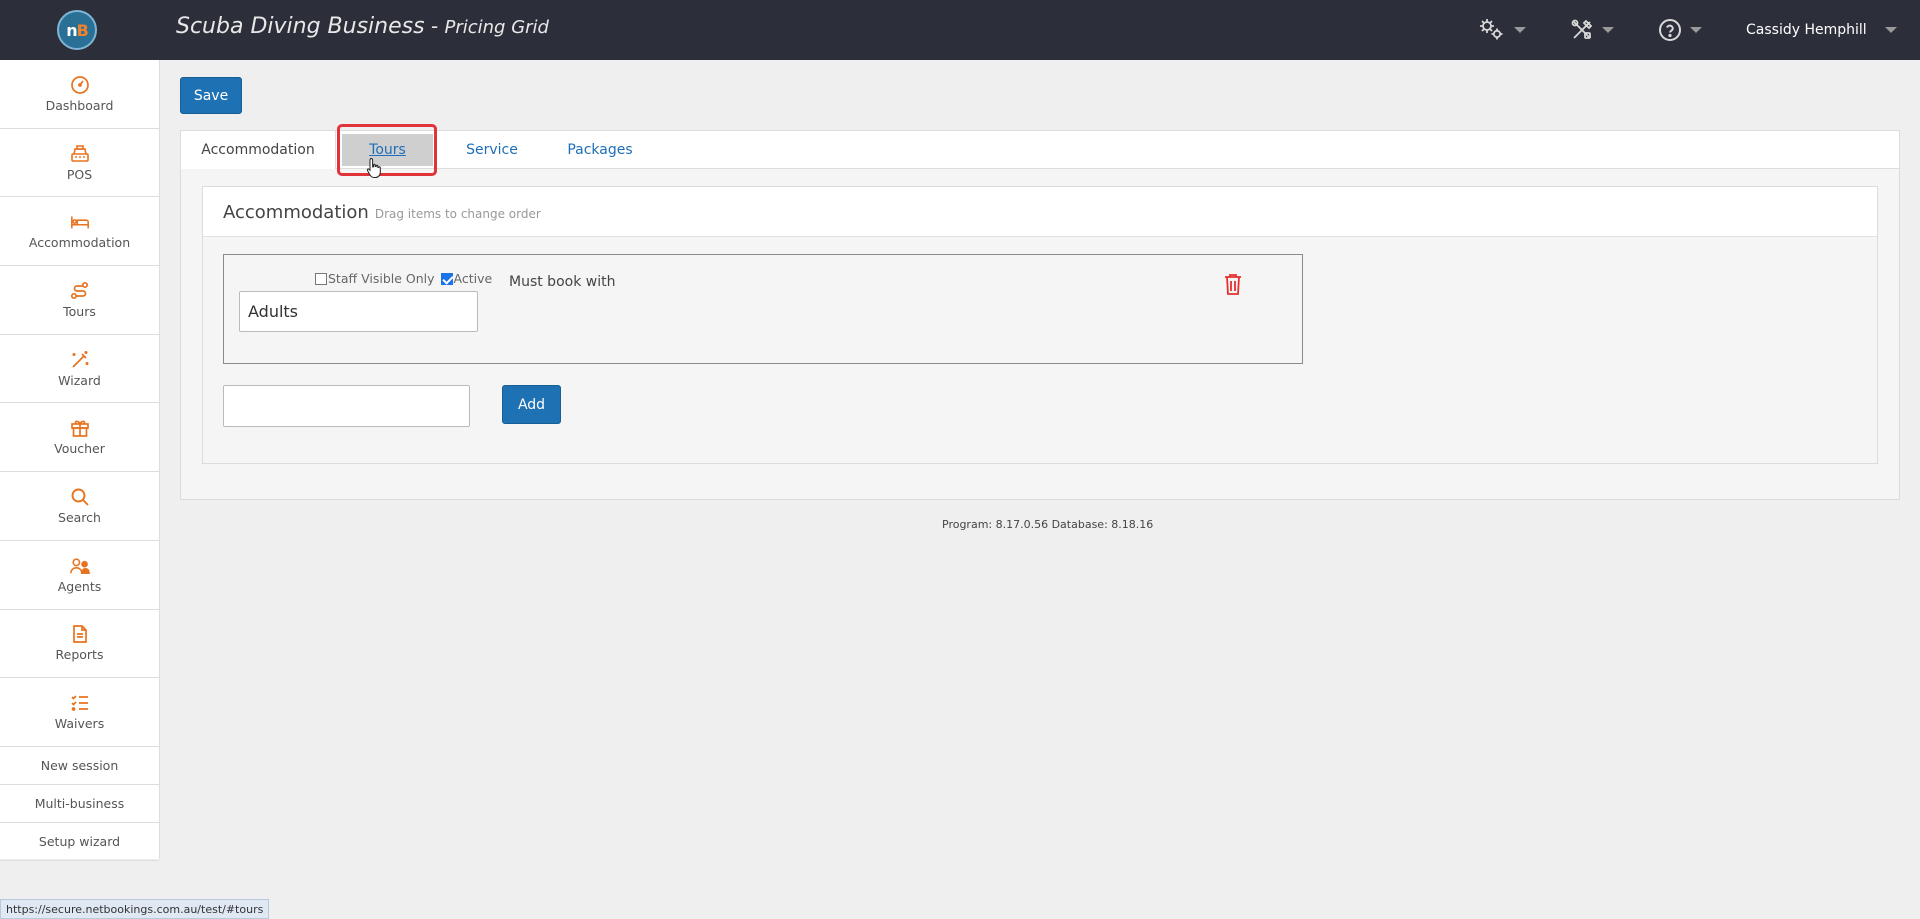 The image size is (1920, 919). I want to click on sidebar-link-new-session: New session, so click(79, 766).